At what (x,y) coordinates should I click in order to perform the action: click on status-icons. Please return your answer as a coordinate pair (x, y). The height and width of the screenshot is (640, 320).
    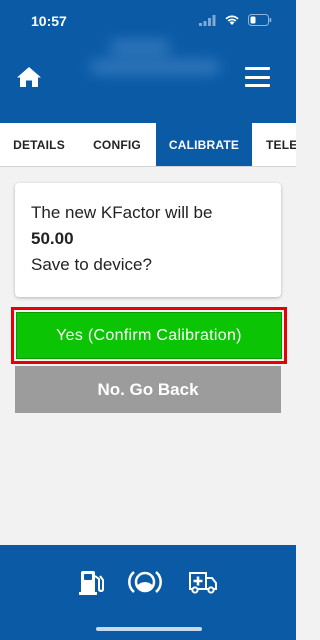
    Looking at the image, I should click on (235, 20).